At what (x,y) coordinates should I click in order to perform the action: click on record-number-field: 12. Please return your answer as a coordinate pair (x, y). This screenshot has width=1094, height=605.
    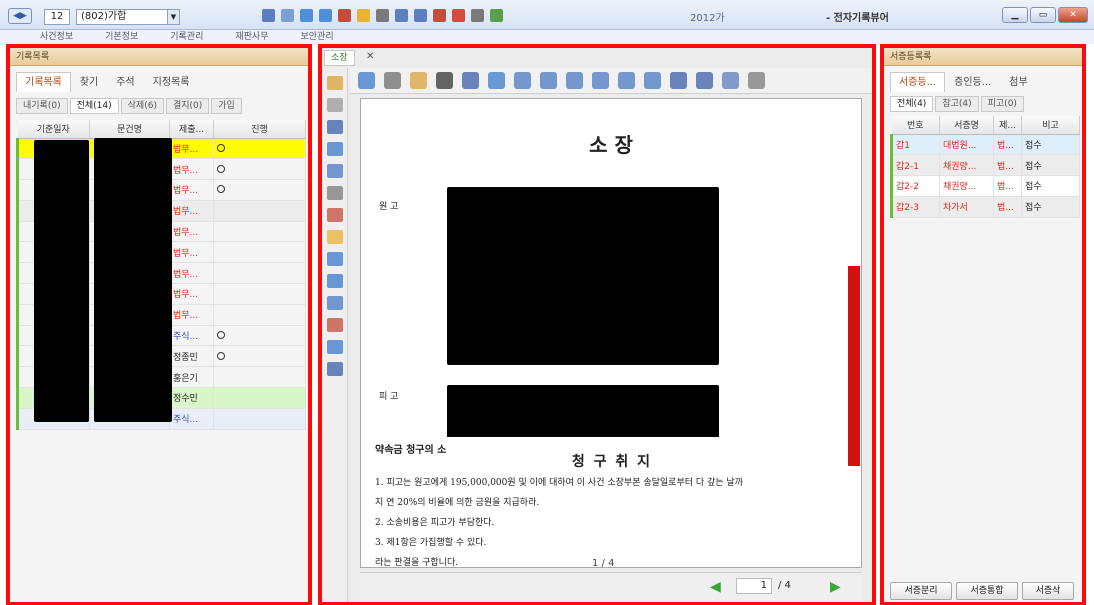
    Looking at the image, I should click on (57, 17).